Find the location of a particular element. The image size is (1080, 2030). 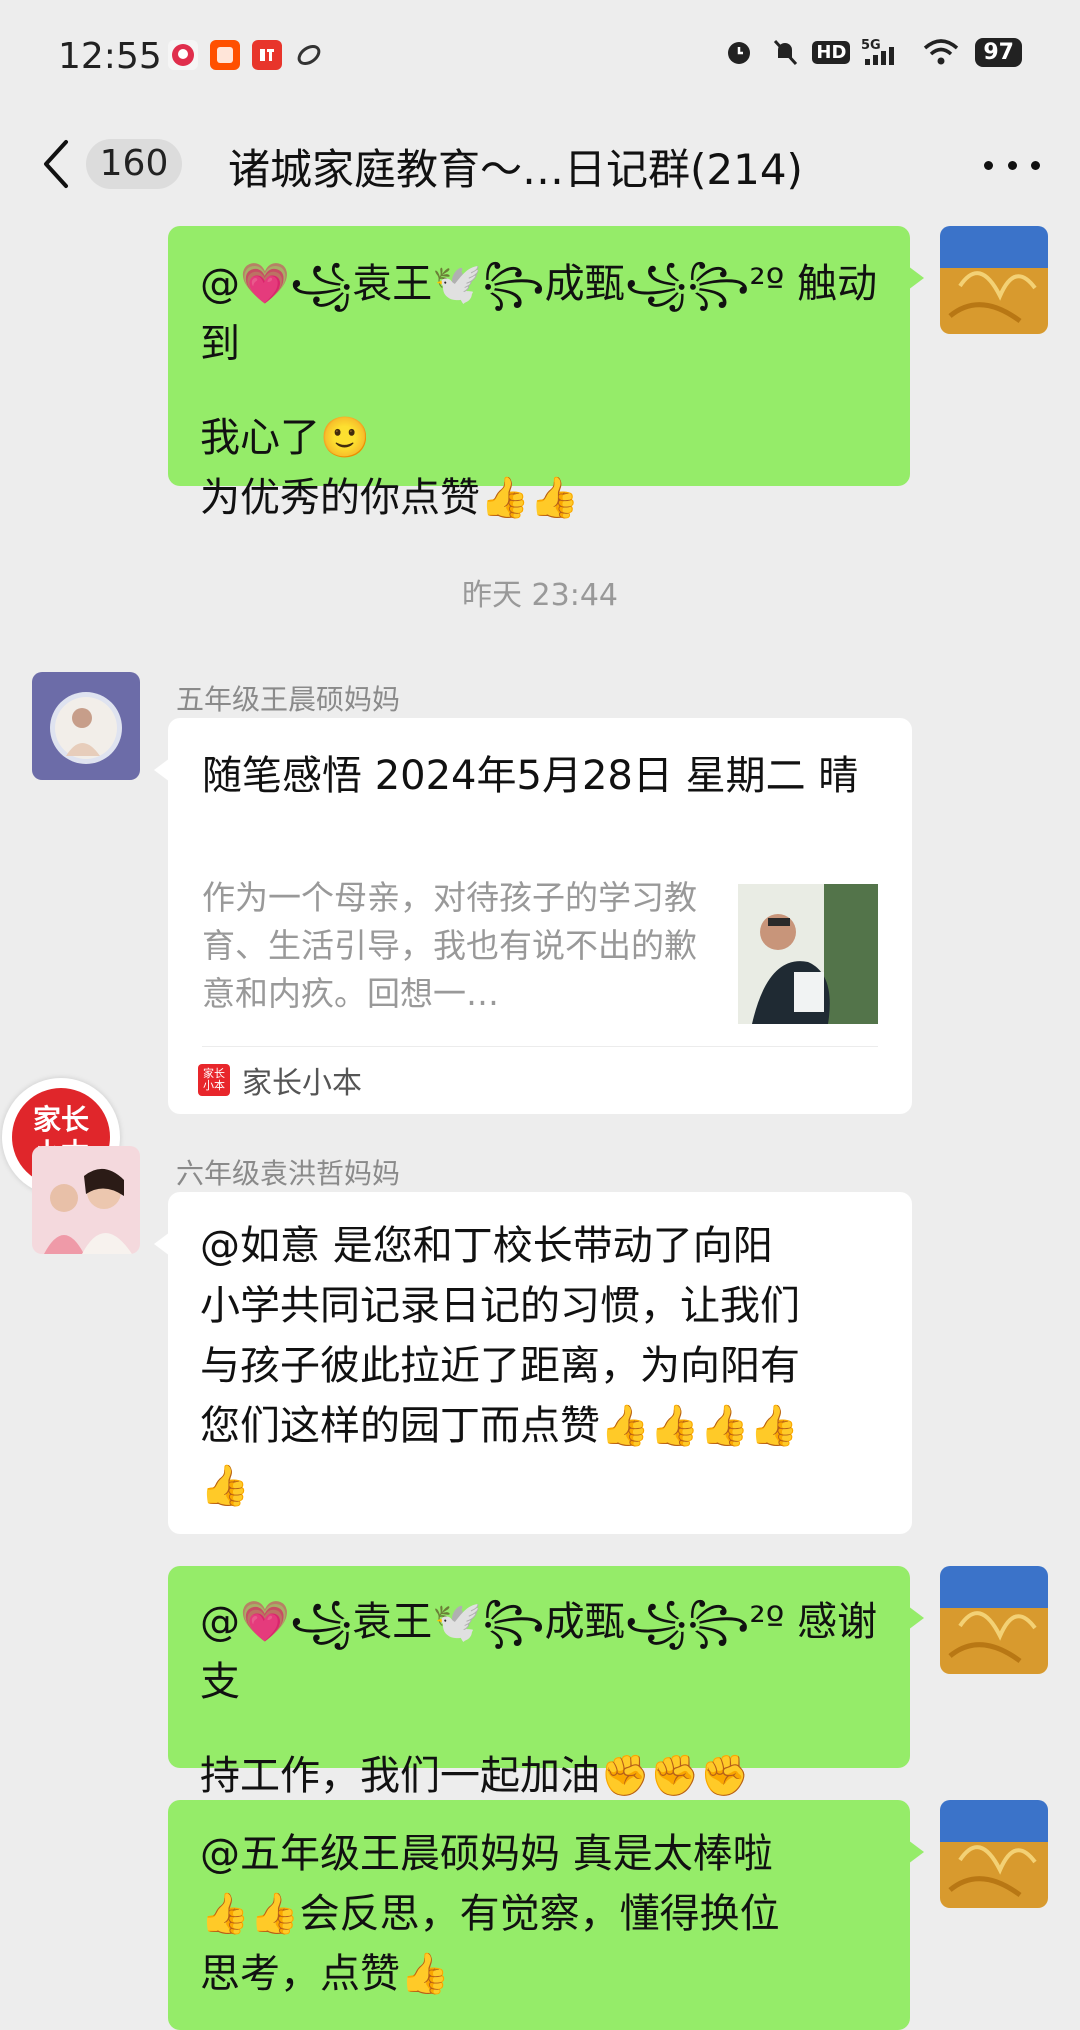

card-source-name: 家长小本 is located at coordinates (302, 1083).